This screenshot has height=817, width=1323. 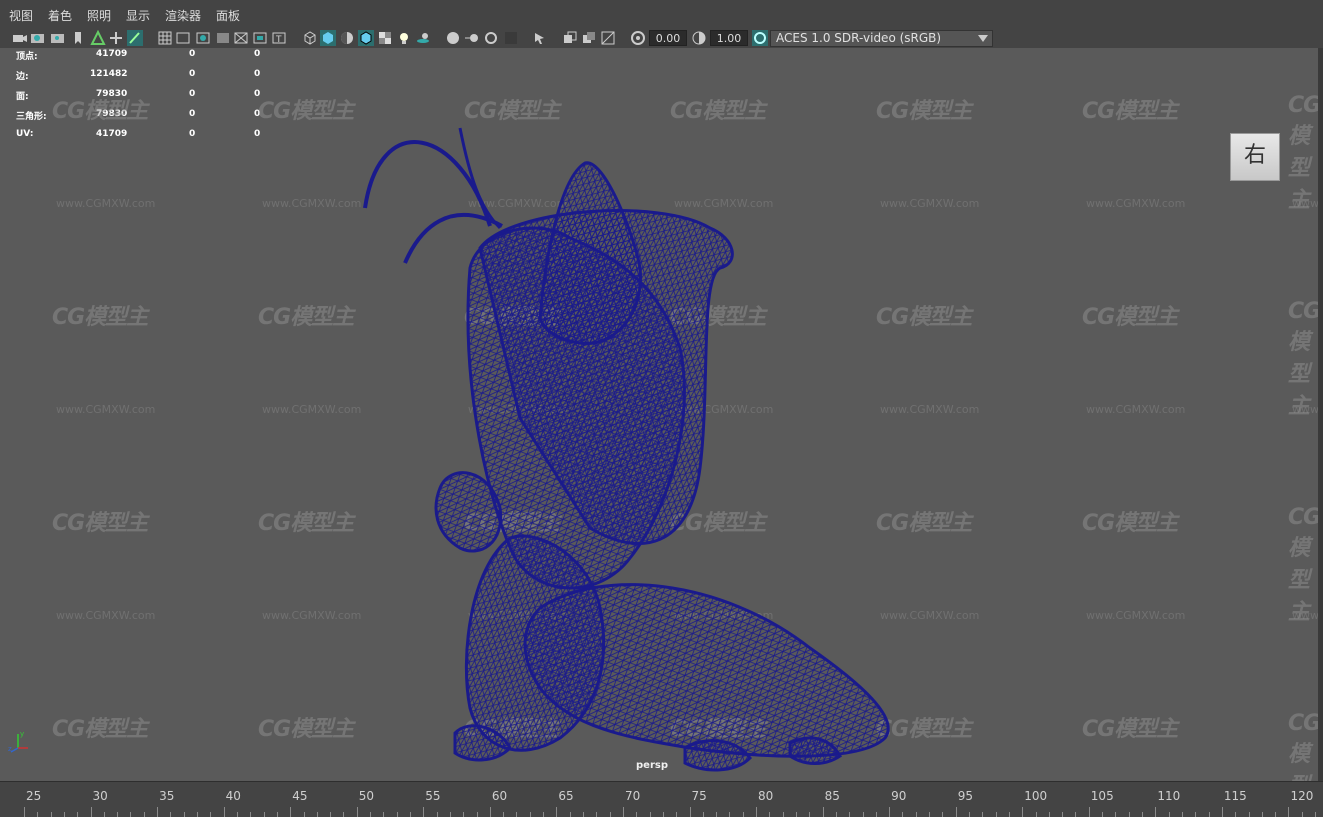 What do you see at coordinates (183, 38) in the screenshot?
I see `film-gate-icon` at bounding box center [183, 38].